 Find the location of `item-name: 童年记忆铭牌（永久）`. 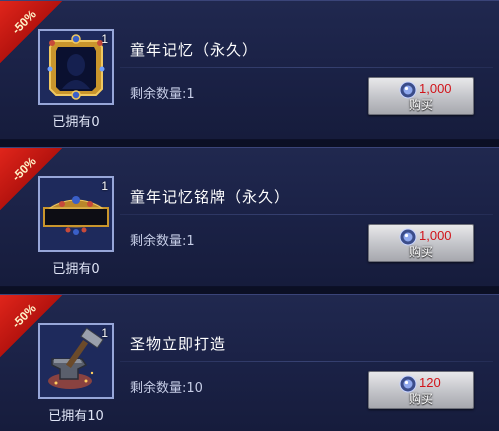

item-name: 童年记忆铭牌（永久） is located at coordinates (210, 197).